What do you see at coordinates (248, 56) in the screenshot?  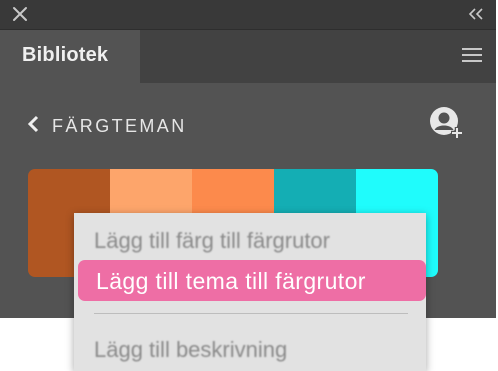 I see `panel-tabbar: Bibliotek` at bounding box center [248, 56].